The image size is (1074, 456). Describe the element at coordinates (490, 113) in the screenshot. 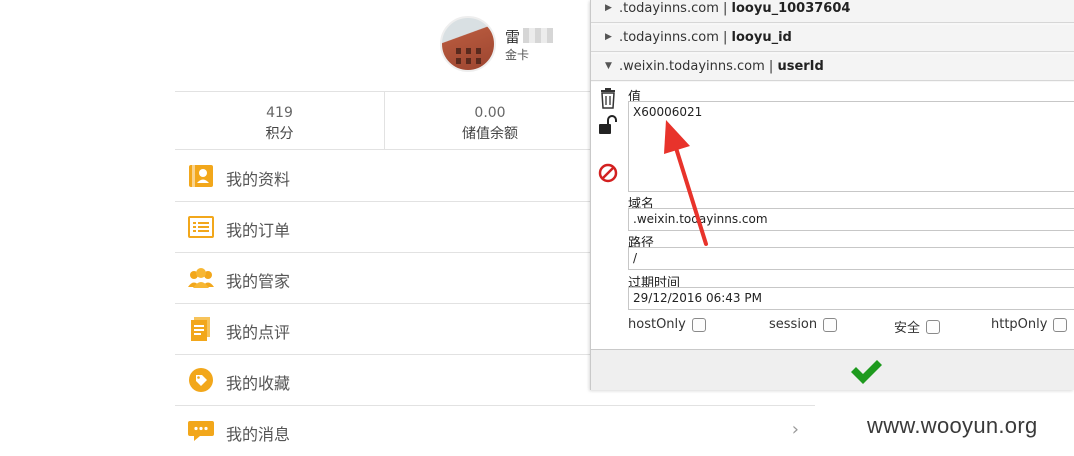

I see `stat-balance-value: 0.00` at that location.